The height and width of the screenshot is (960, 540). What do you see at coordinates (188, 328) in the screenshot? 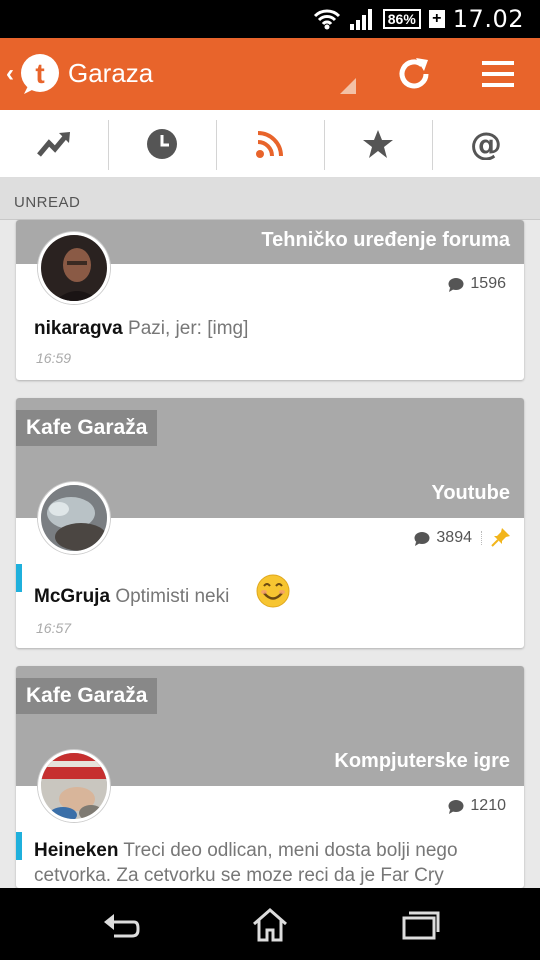
I see `post-text: Pazi, jer: [img]` at bounding box center [188, 328].